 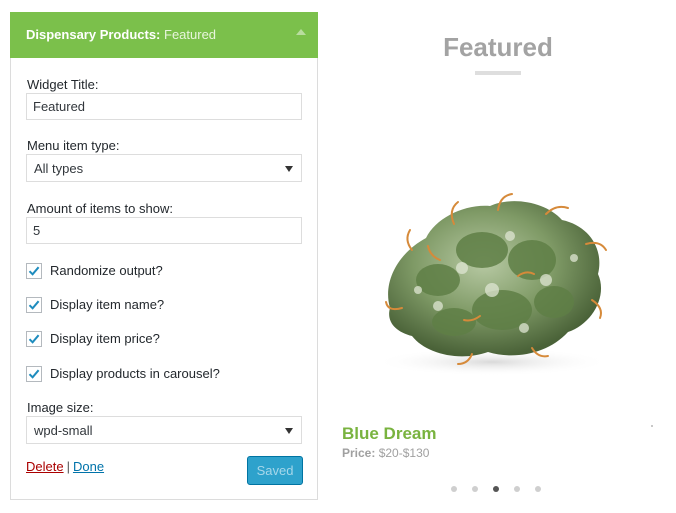 What do you see at coordinates (135, 373) in the screenshot?
I see `carousel-label: Display products in carousel?` at bounding box center [135, 373].